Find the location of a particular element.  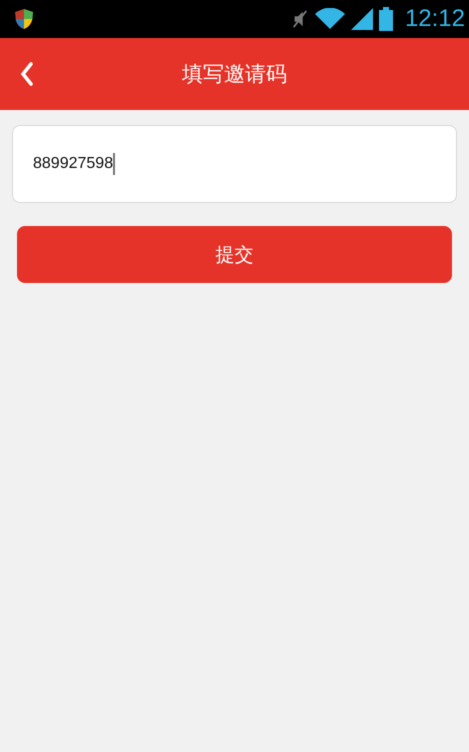

clock-time: 12:12 is located at coordinates (434, 19).